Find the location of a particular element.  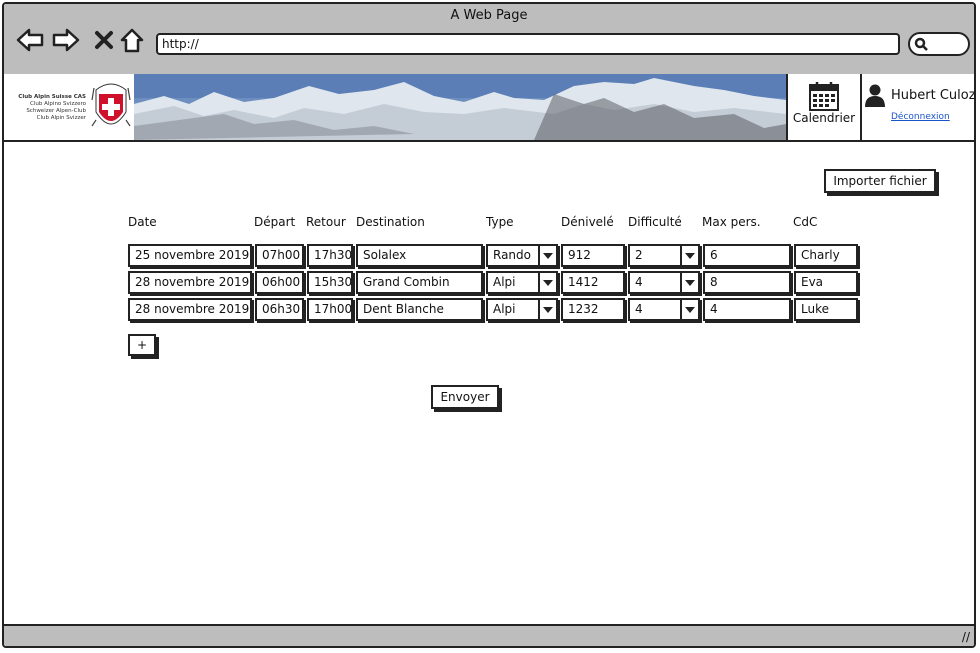

user-icon is located at coordinates (875, 95).